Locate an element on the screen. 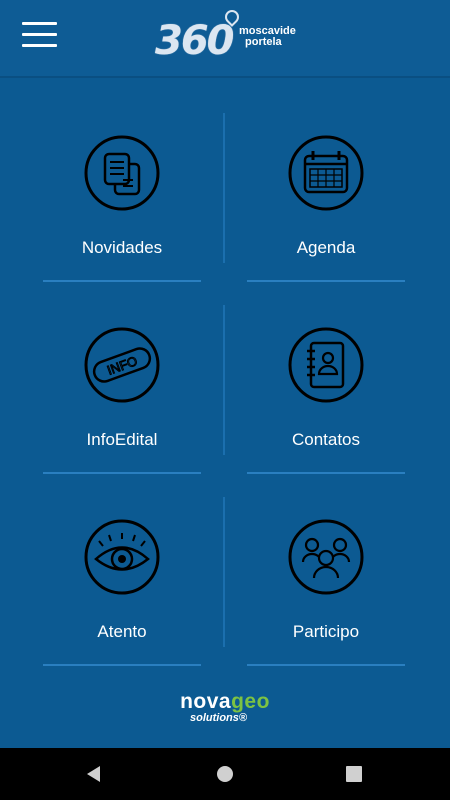  news-icon is located at coordinates (122, 173).